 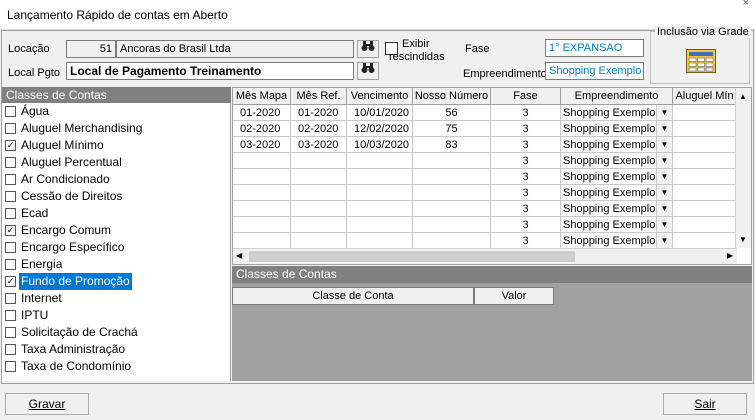 I want to click on class-item: Solicitação de Crachá, so click(x=116, y=332).